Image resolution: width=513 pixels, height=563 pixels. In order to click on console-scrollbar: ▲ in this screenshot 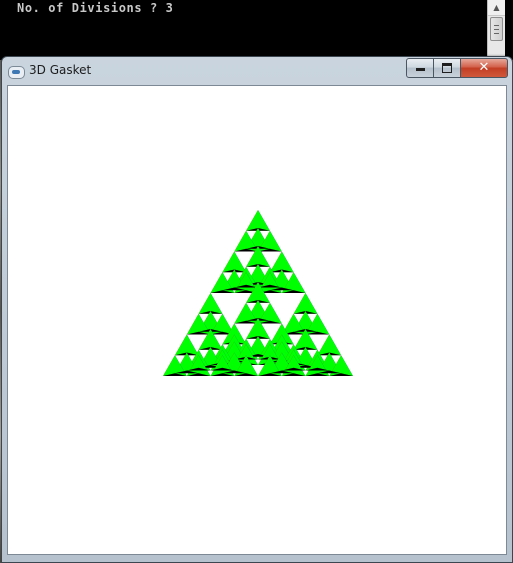, I will do `click(496, 28)`.